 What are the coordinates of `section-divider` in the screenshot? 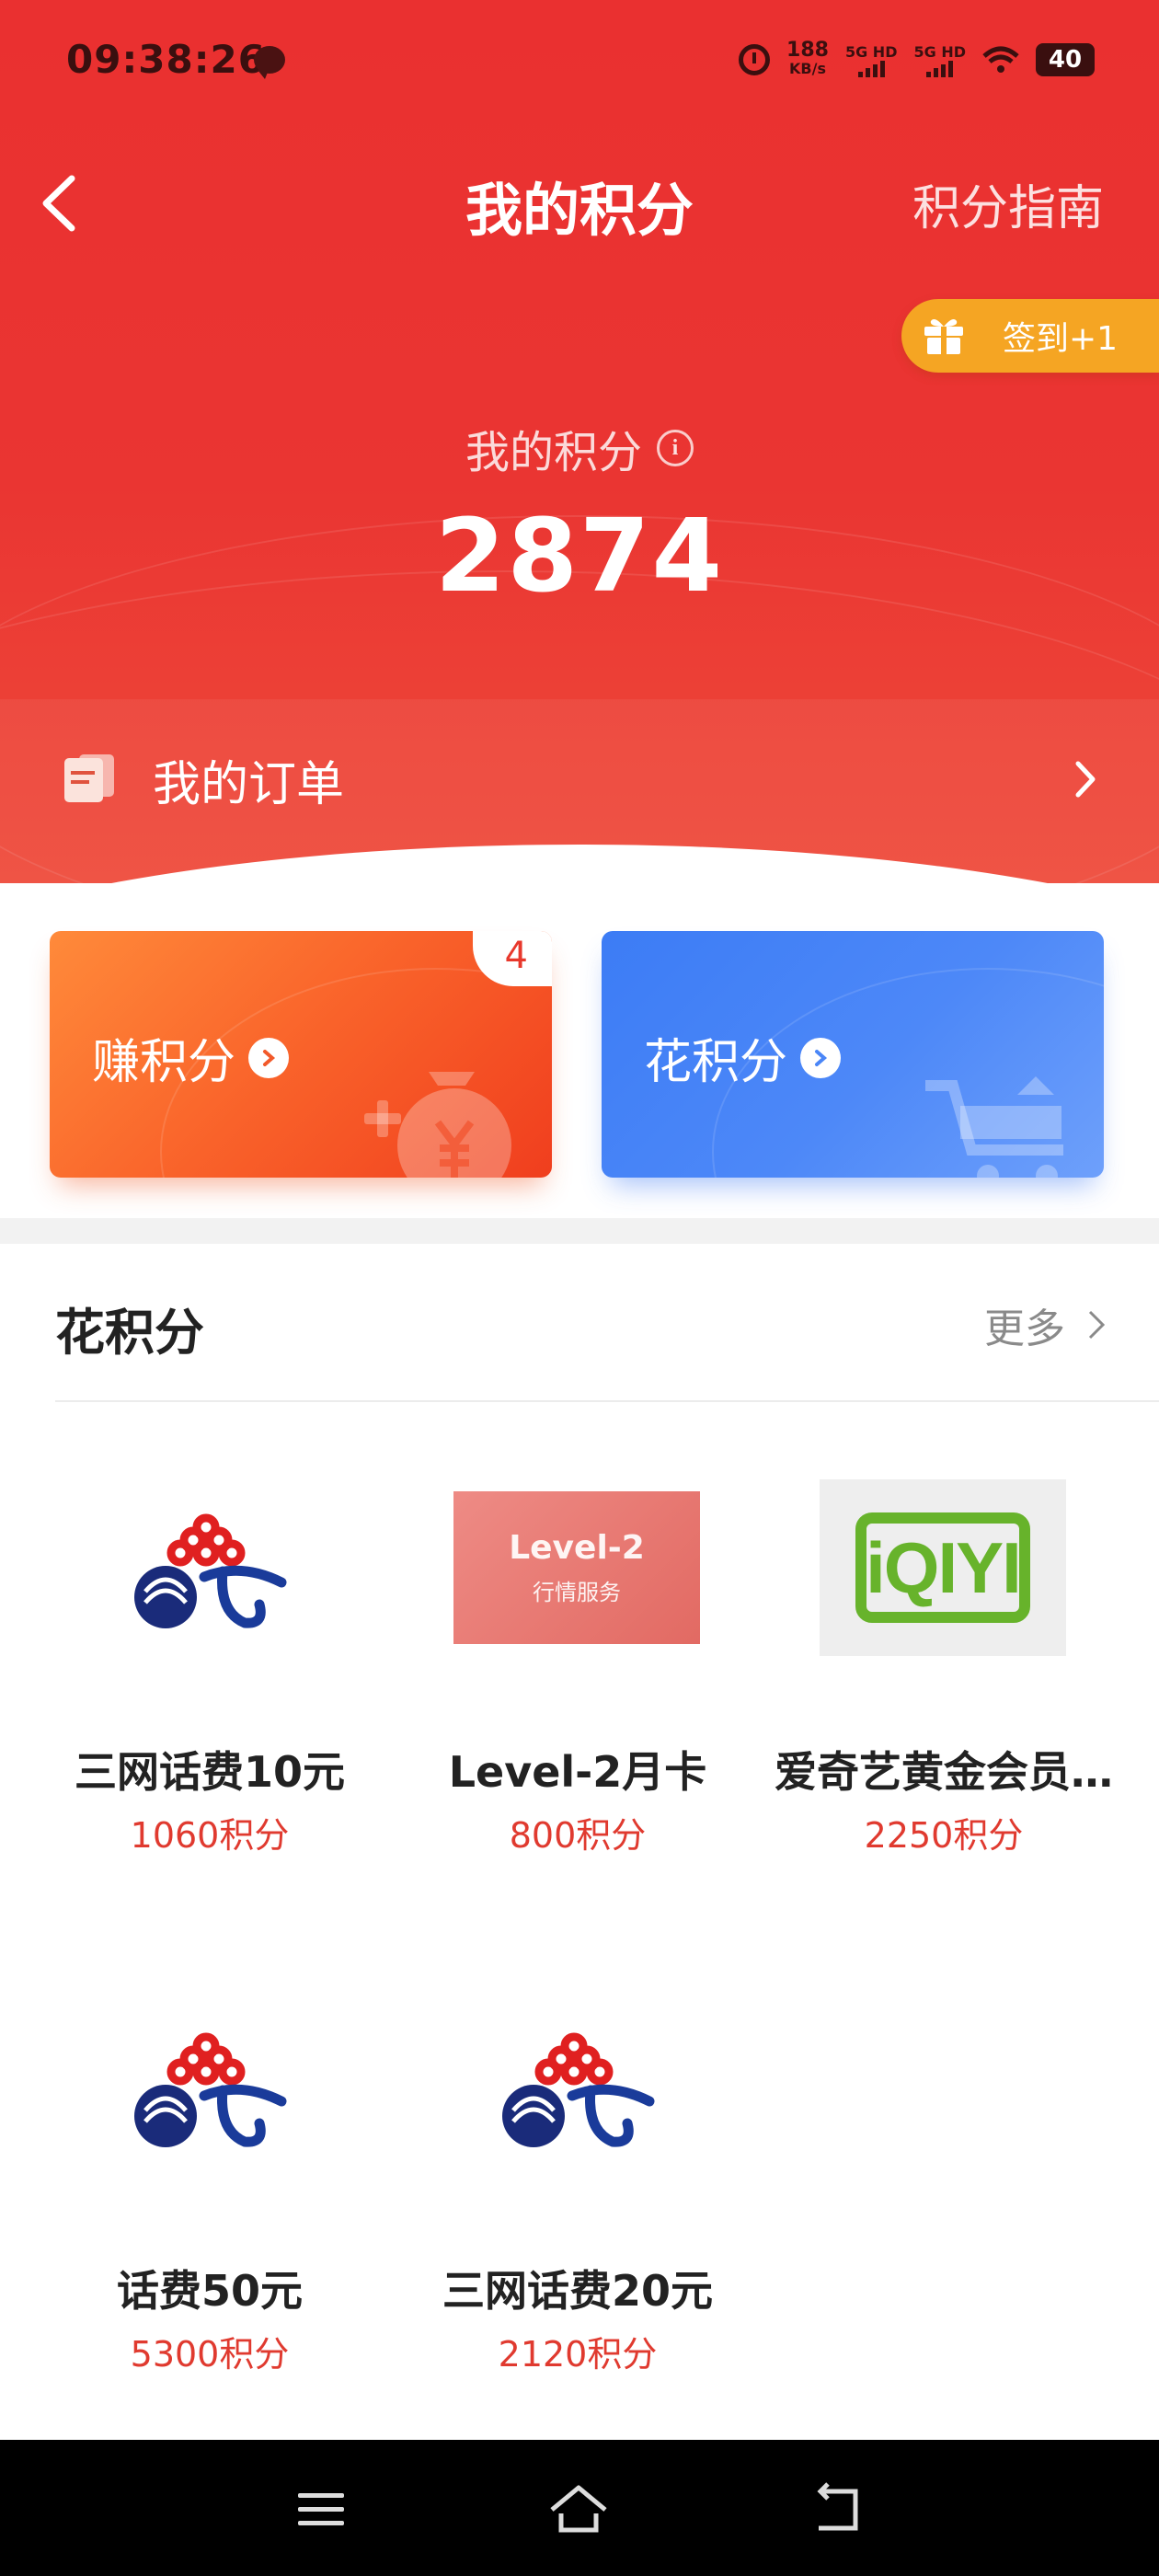 It's located at (579, 1231).